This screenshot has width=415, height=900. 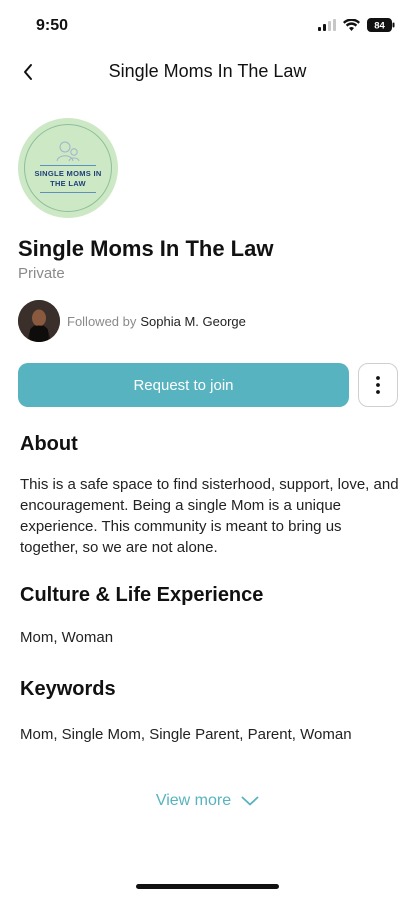 What do you see at coordinates (102, 321) in the screenshot?
I see `followed-by-label: Followed by` at bounding box center [102, 321].